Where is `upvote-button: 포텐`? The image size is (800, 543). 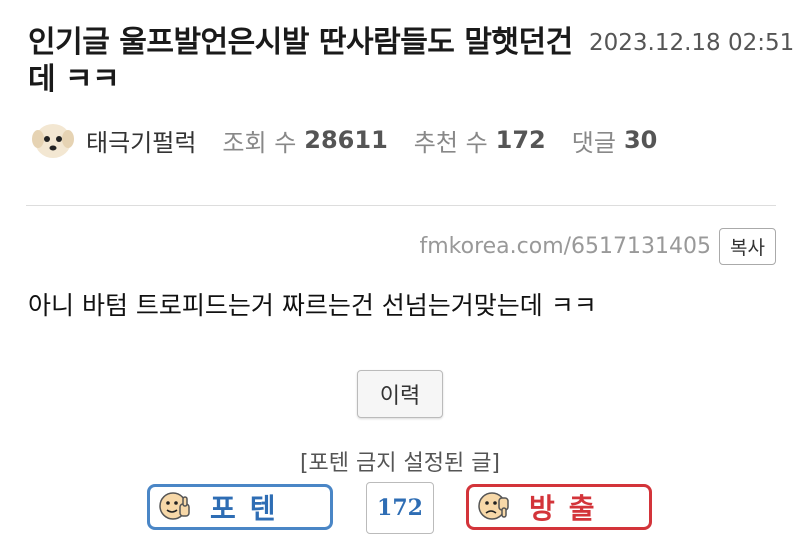 upvote-button: 포텐 is located at coordinates (240, 507).